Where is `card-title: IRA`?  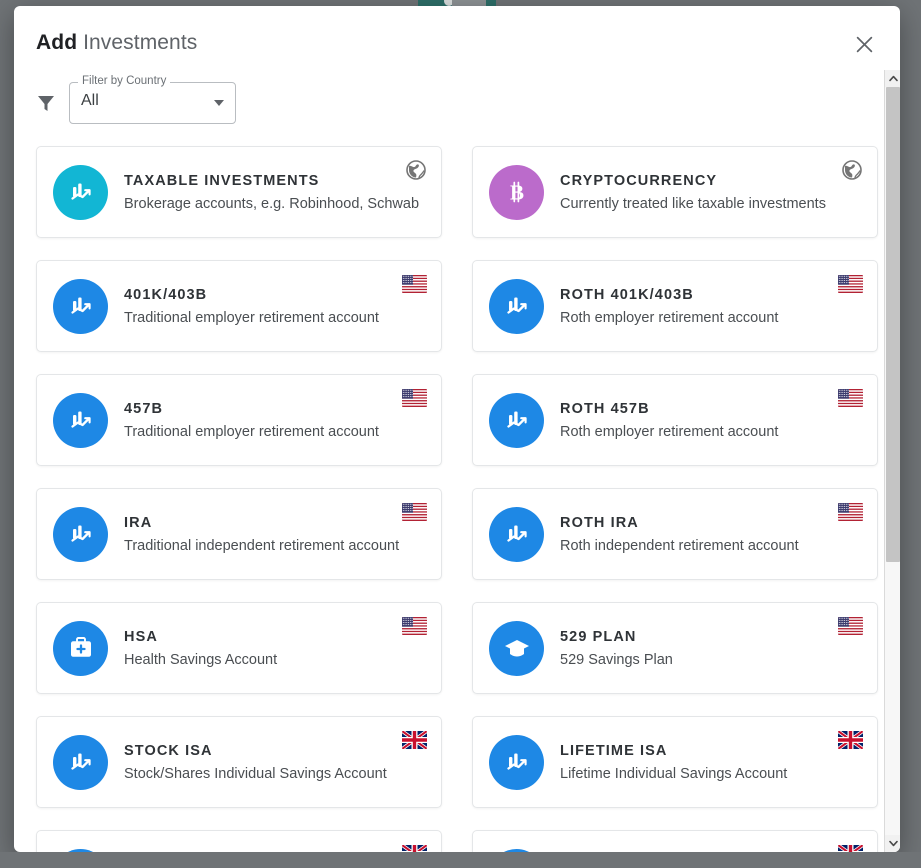
card-title: IRA is located at coordinates (138, 522).